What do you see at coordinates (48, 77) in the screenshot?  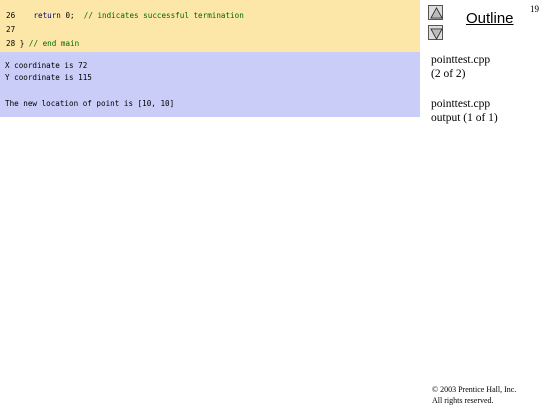 I see `output-line: Y coordinate is 115` at bounding box center [48, 77].